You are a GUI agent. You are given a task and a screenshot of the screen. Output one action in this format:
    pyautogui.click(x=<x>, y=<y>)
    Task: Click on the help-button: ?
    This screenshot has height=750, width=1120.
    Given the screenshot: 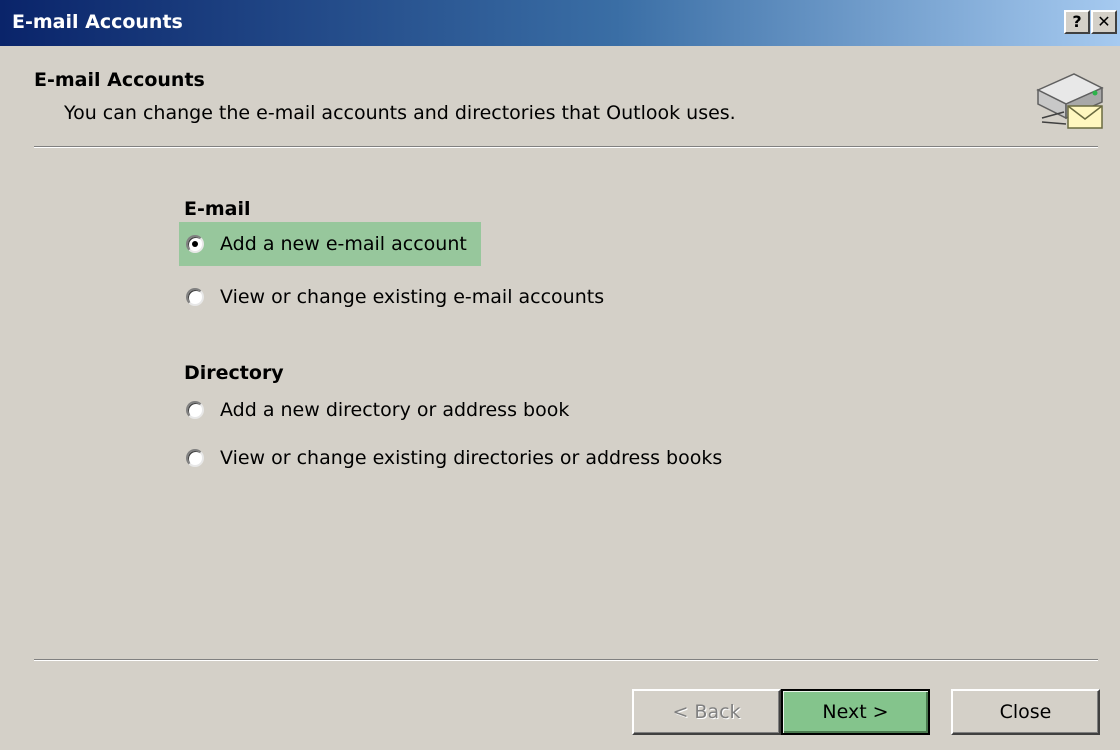 What is the action you would take?
    pyautogui.click(x=1077, y=22)
    